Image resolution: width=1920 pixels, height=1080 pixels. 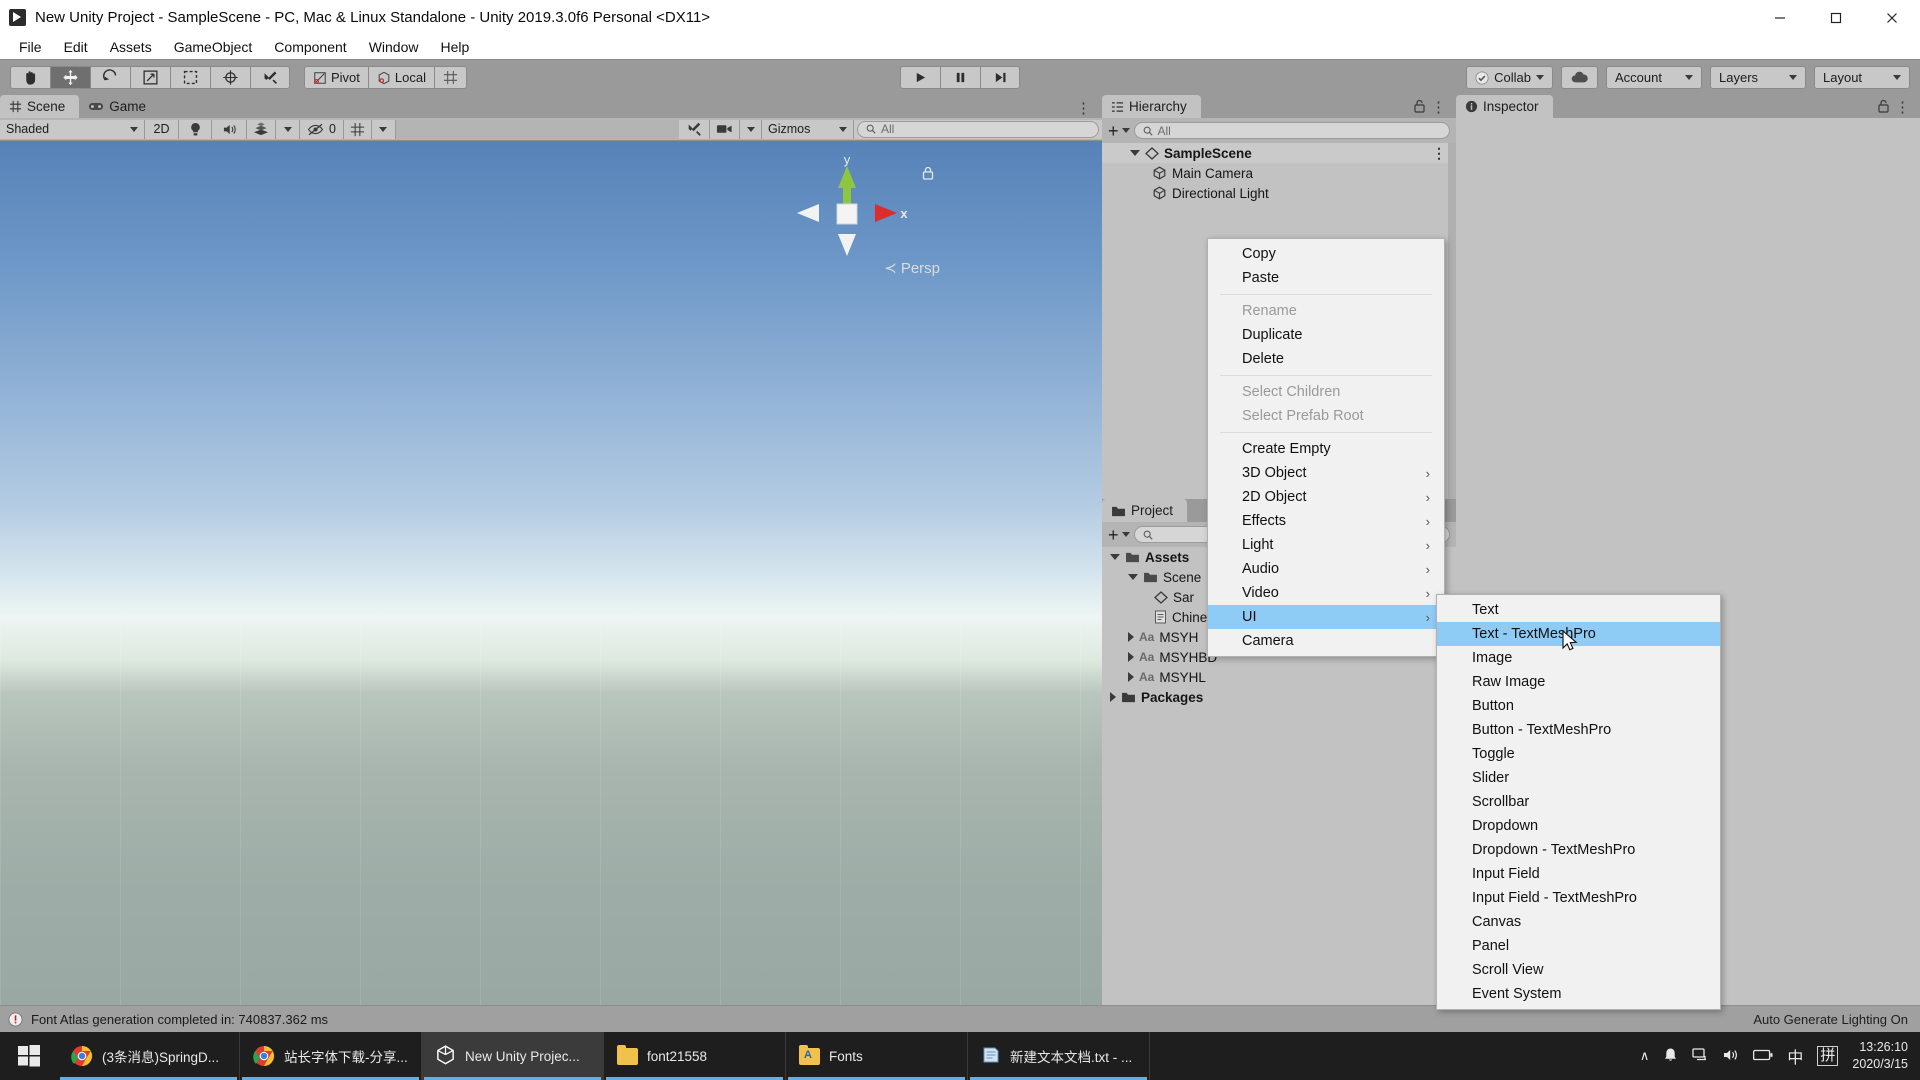 I want to click on menu-component: Component, so click(x=310, y=47).